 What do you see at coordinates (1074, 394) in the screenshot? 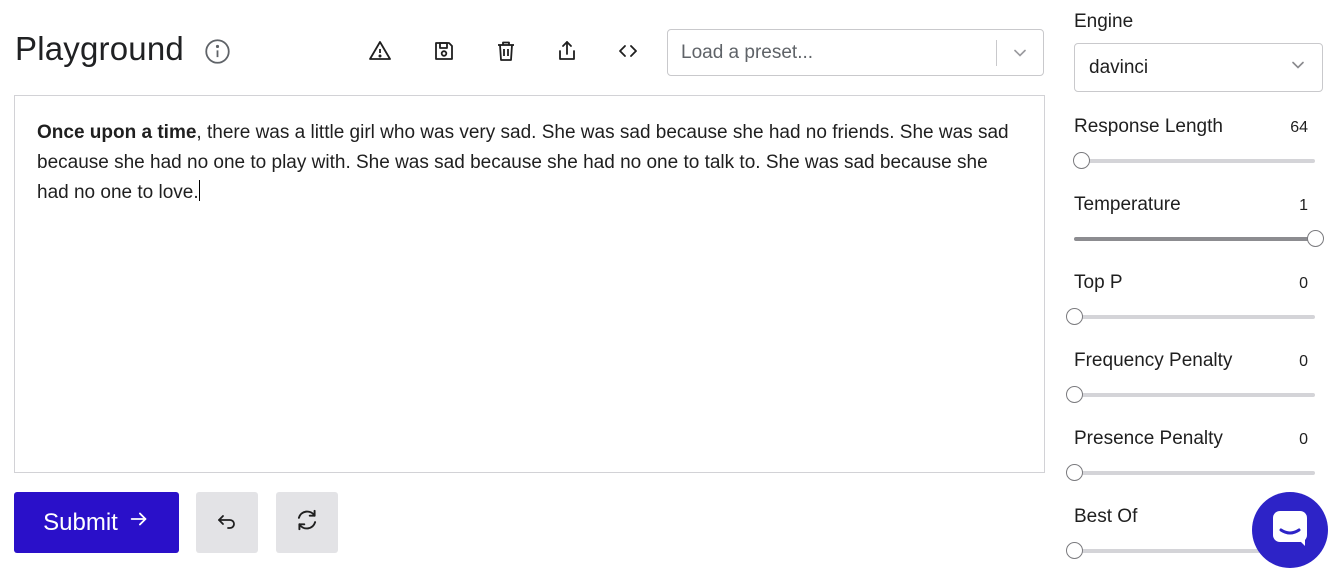
I see `frequency-penalty-slider-thumb` at bounding box center [1074, 394].